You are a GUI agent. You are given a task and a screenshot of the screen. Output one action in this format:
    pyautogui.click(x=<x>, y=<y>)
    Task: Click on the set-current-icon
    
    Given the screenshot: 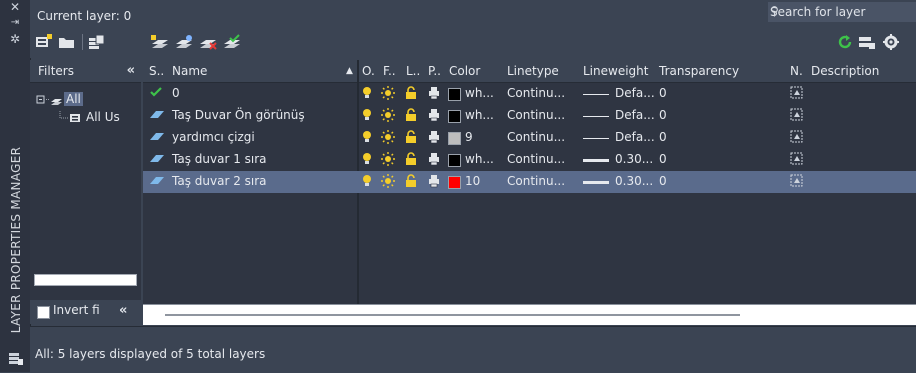 What is the action you would take?
    pyautogui.click(x=232, y=42)
    